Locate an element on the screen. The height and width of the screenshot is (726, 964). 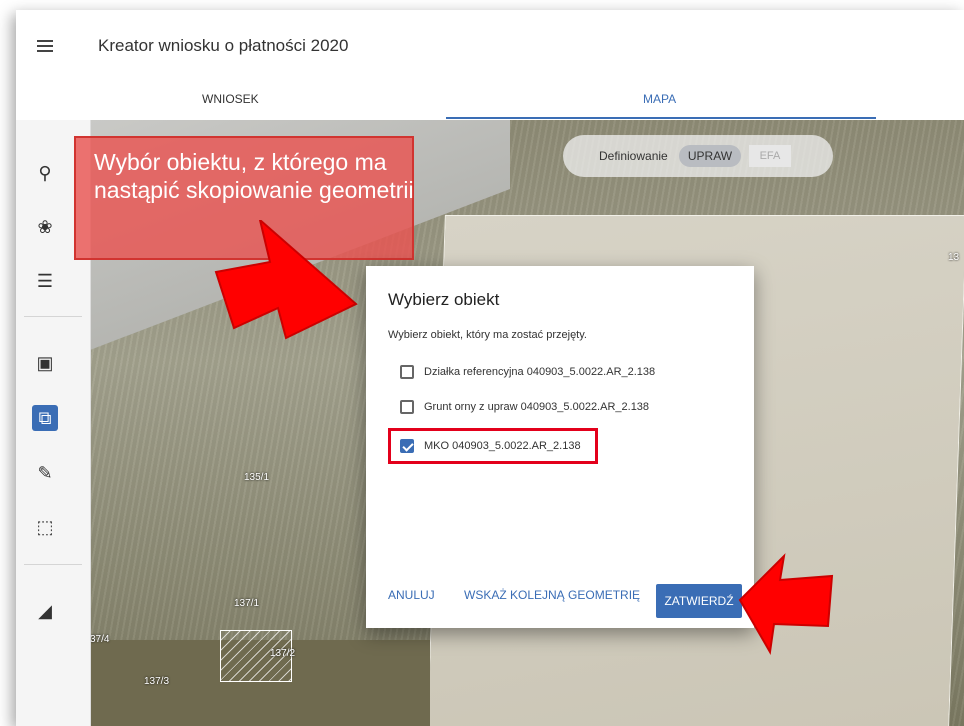
tab-mapa: MAPA is located at coordinates (659, 99).